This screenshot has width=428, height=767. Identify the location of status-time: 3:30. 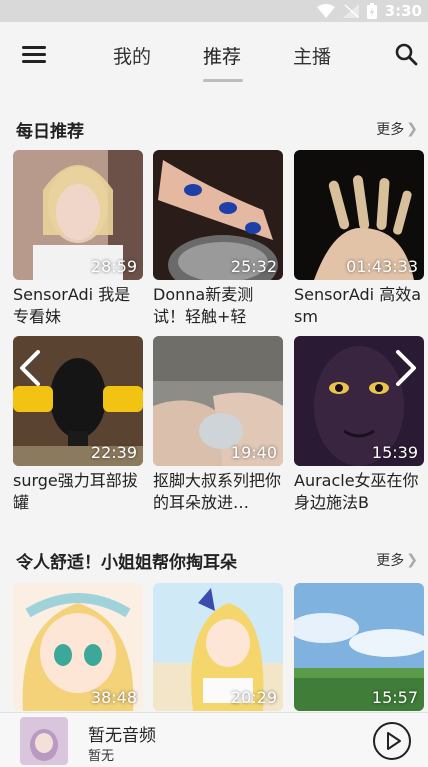
(403, 11).